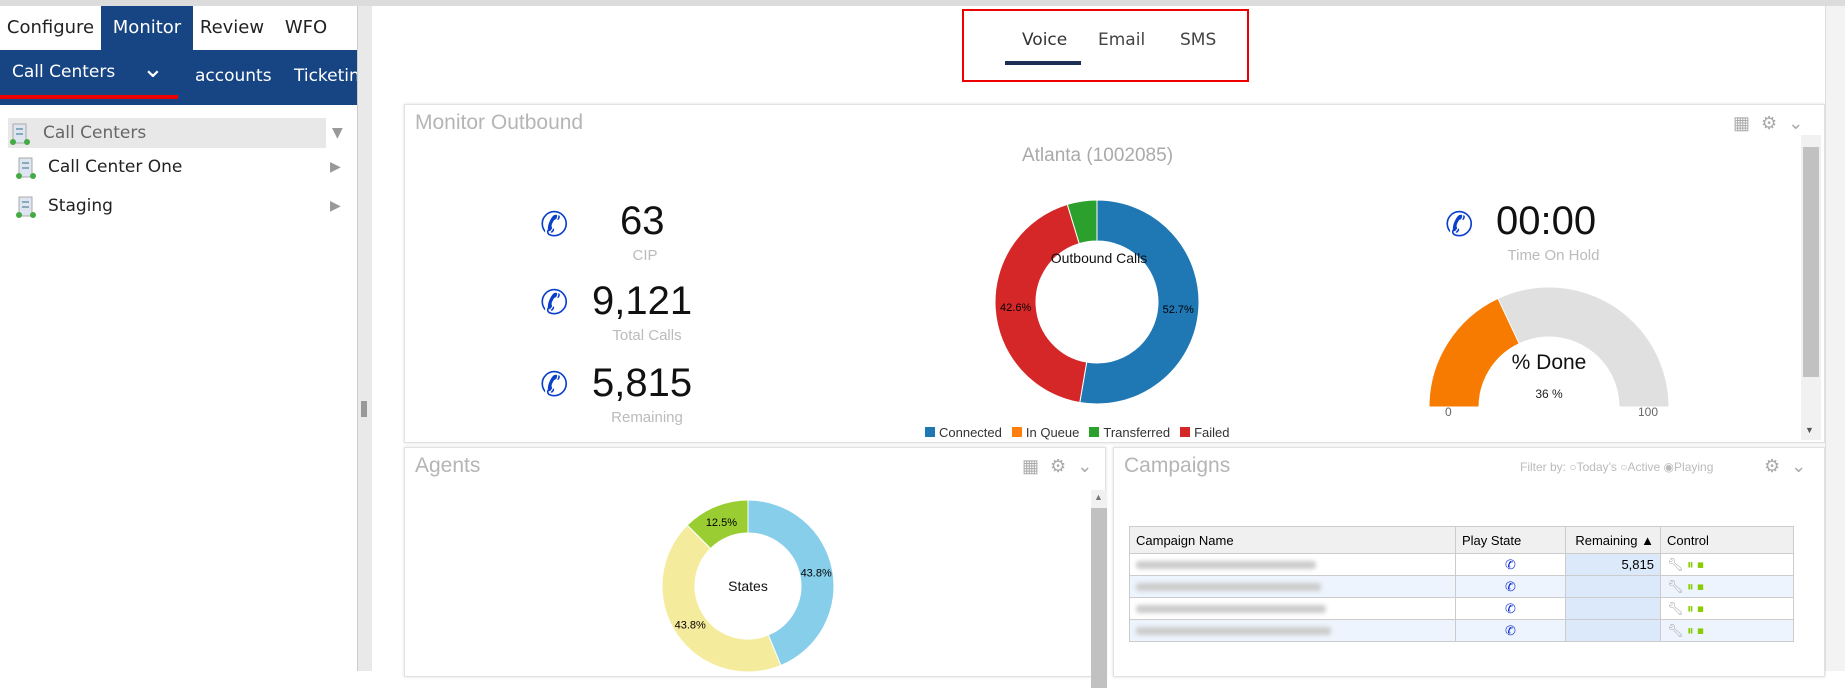  I want to click on agent-states-chart: 43.8% 43.8% 12.5%, so click(748, 586).